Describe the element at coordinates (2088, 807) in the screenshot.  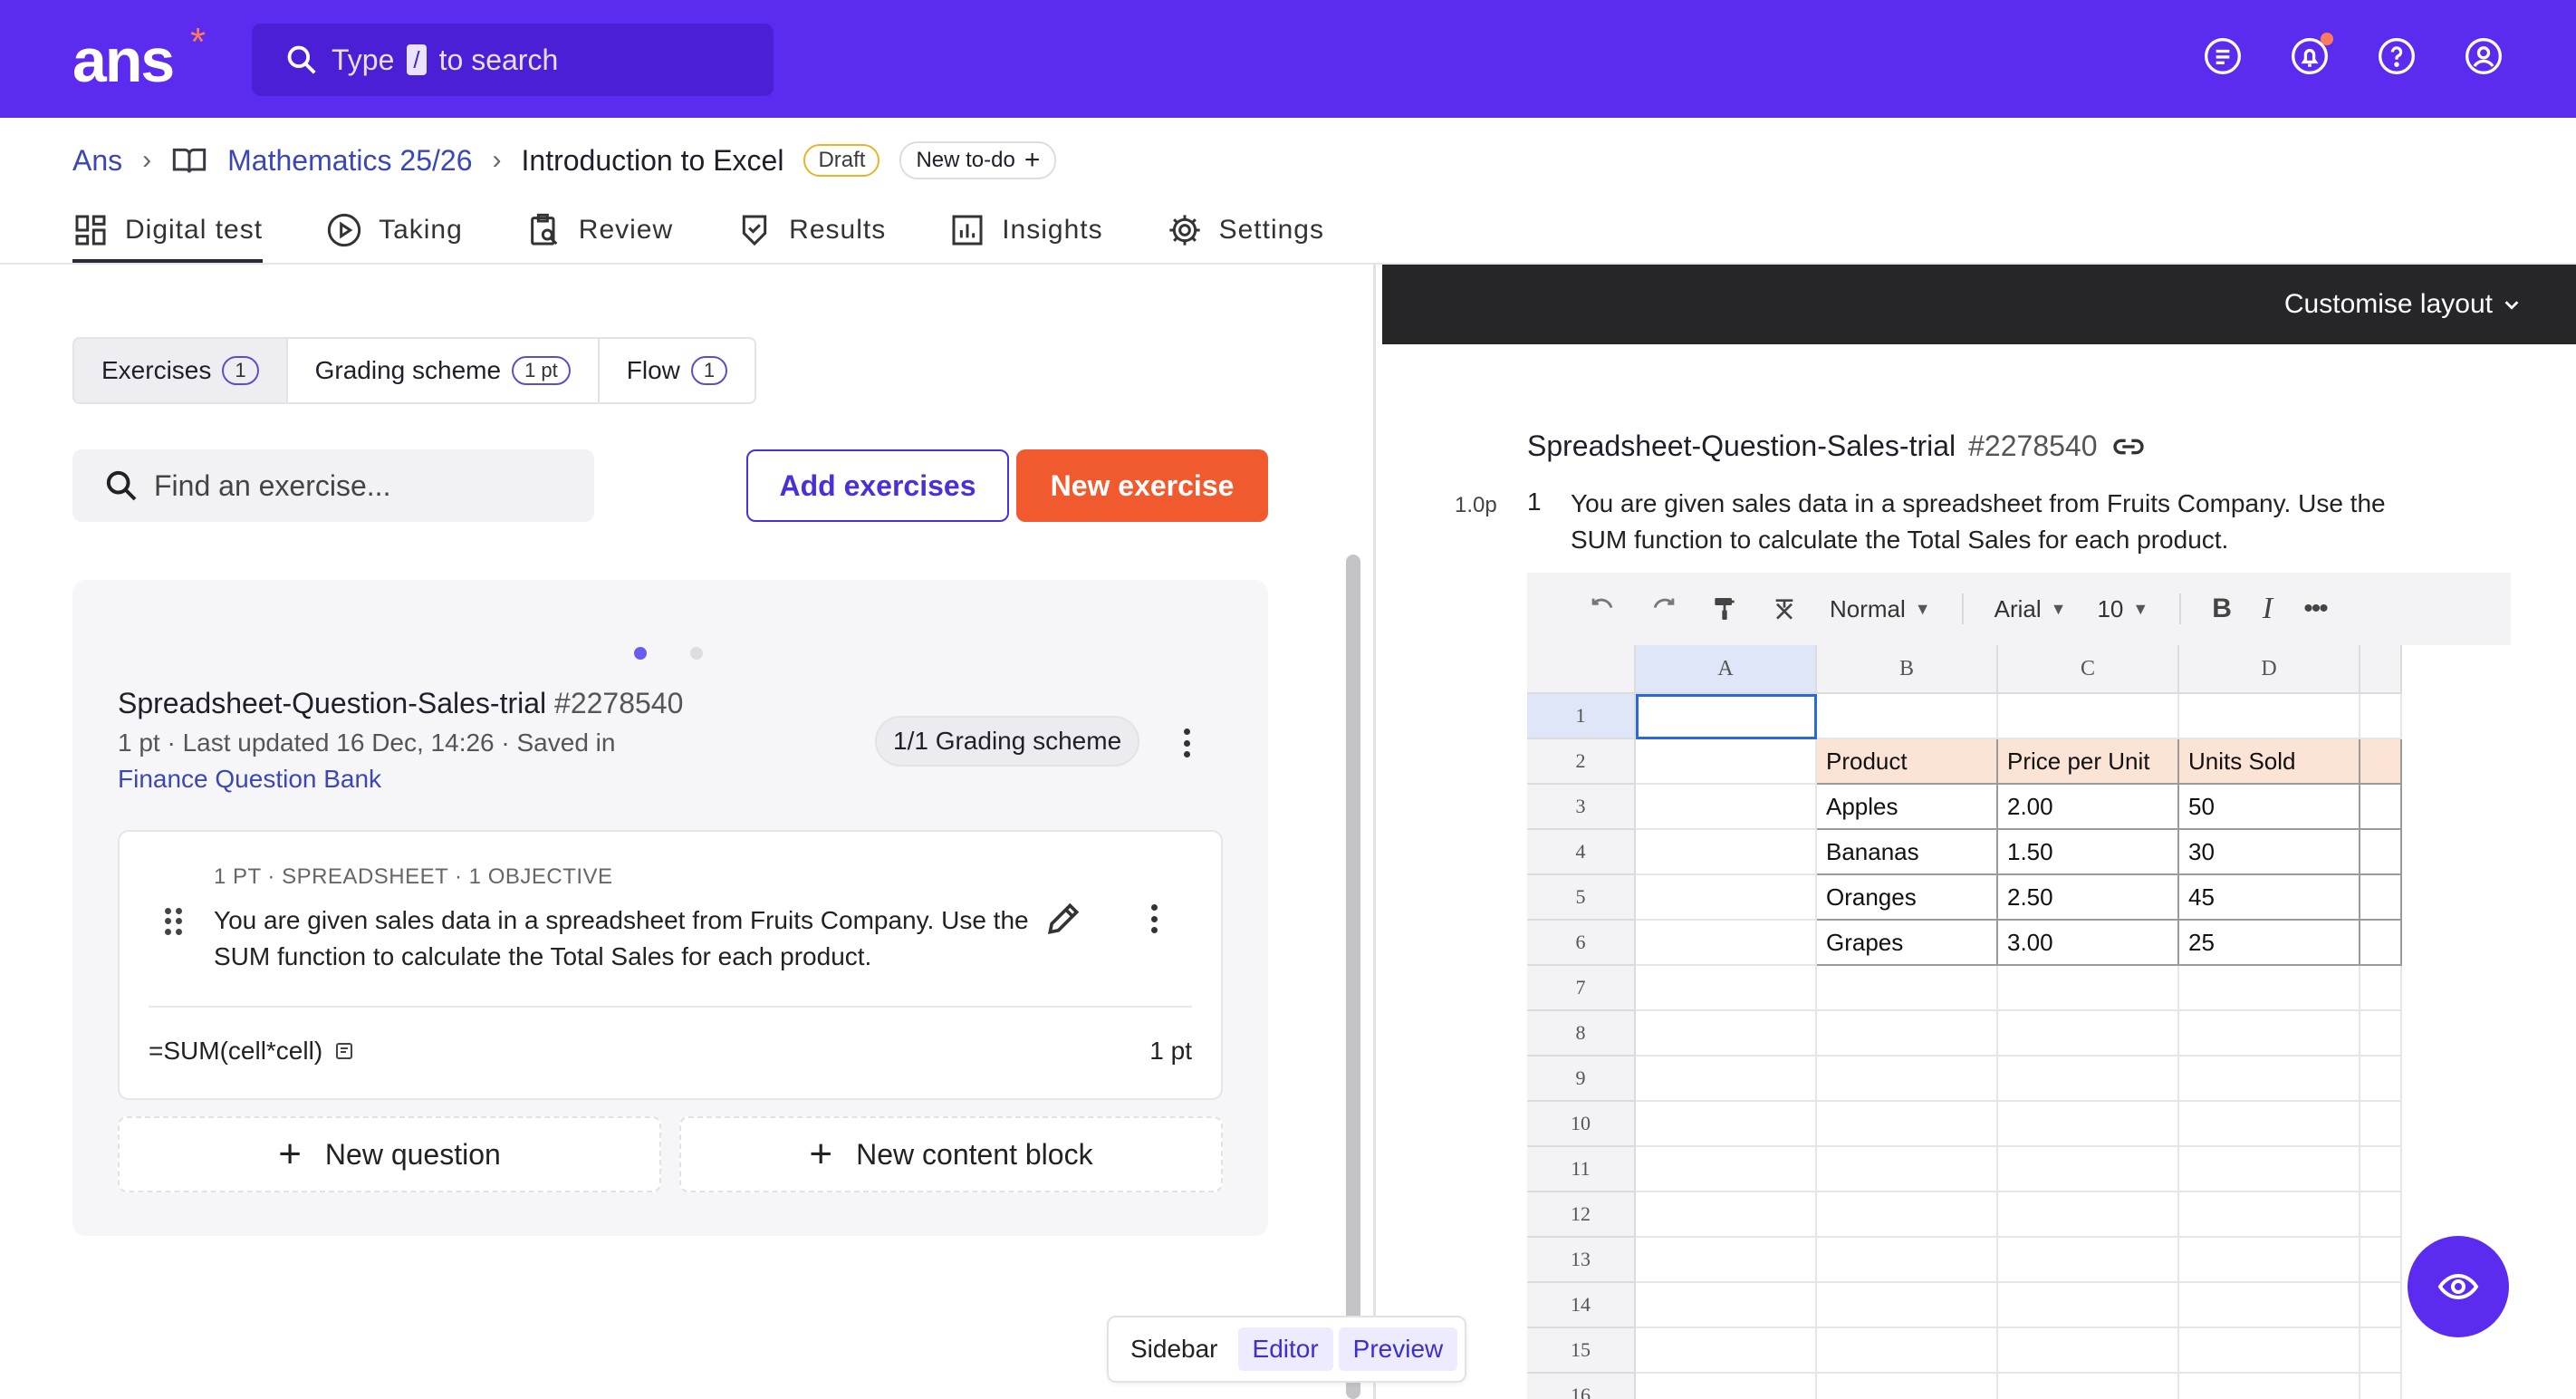
I see `cell: 2.00` at that location.